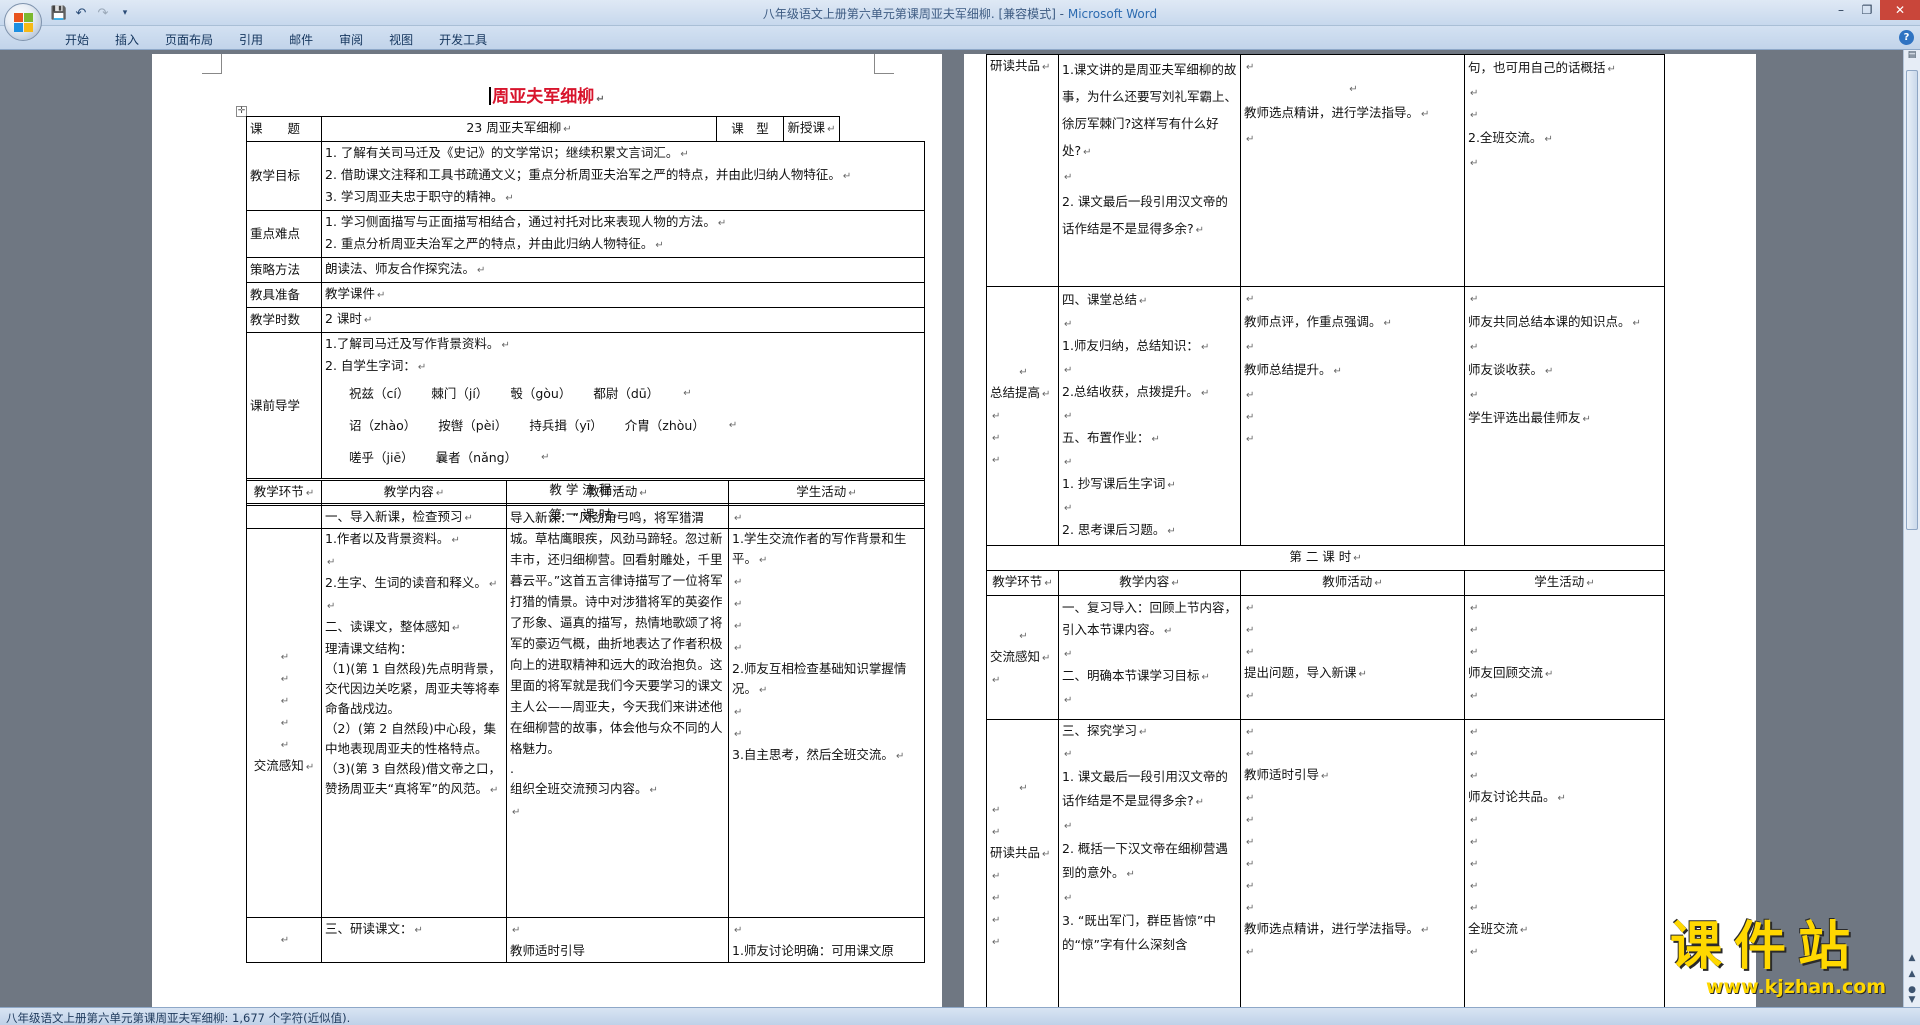  I want to click on tab-developer: 开发工具, so click(463, 39).